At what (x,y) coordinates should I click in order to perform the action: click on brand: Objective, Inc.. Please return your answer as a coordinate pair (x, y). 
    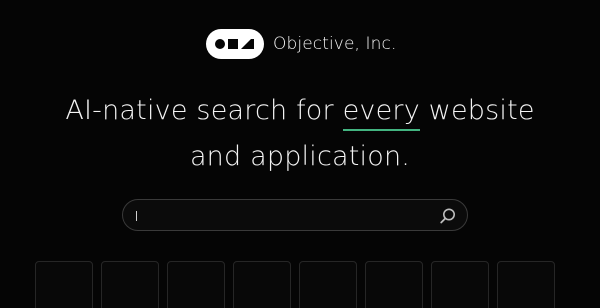
    Looking at the image, I should click on (301, 44).